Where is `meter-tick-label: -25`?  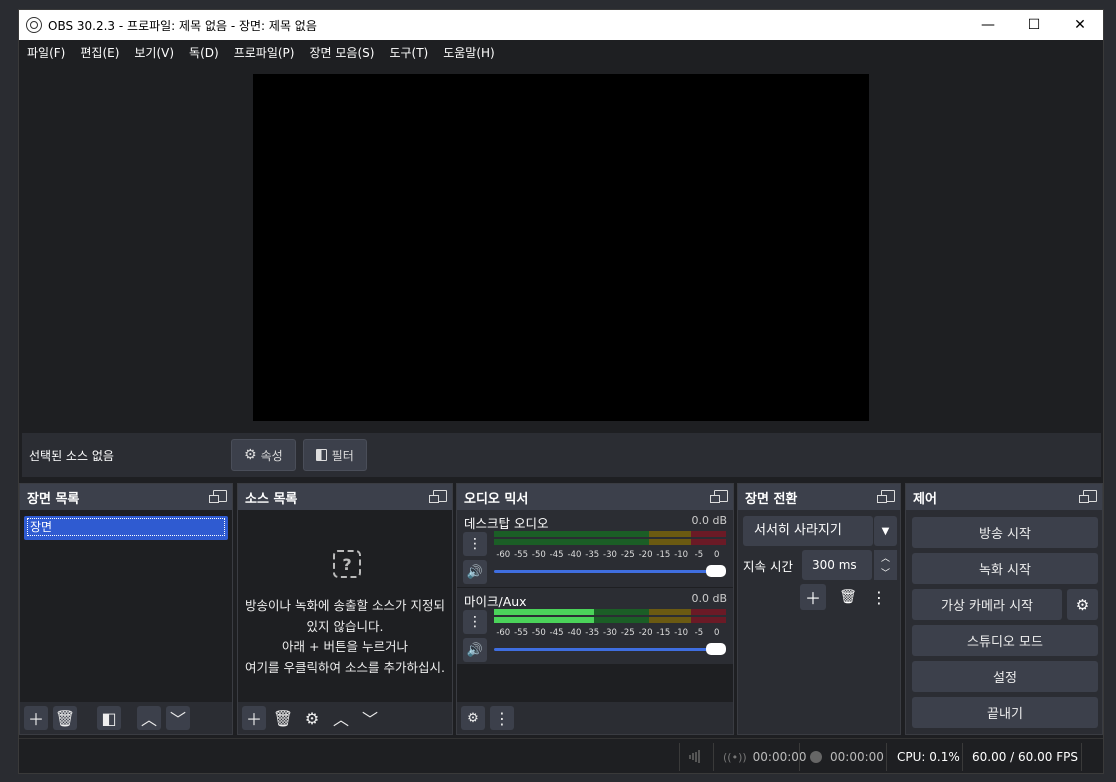 meter-tick-label: -25 is located at coordinates (627, 555).